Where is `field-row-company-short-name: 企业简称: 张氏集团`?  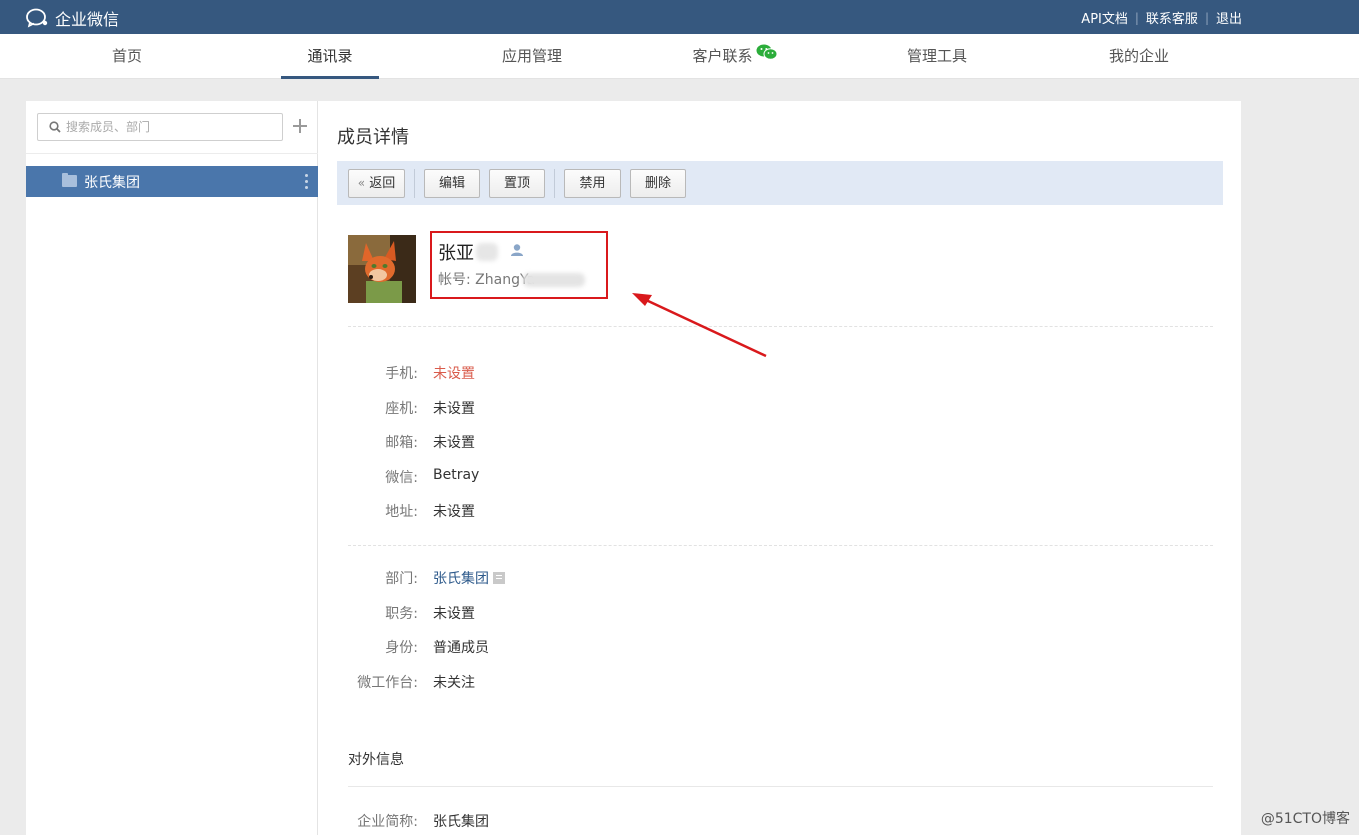
field-row-company-short-name: 企业简称: 张氏集团 is located at coordinates (698, 821).